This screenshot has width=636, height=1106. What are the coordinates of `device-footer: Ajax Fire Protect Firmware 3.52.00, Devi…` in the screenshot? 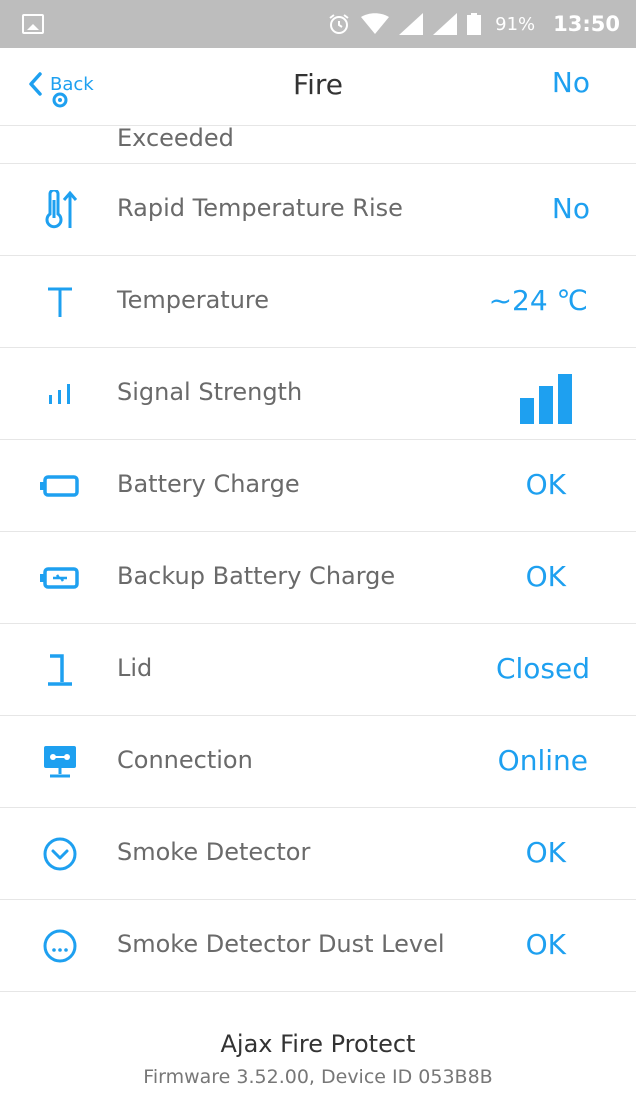 It's located at (318, 1059).